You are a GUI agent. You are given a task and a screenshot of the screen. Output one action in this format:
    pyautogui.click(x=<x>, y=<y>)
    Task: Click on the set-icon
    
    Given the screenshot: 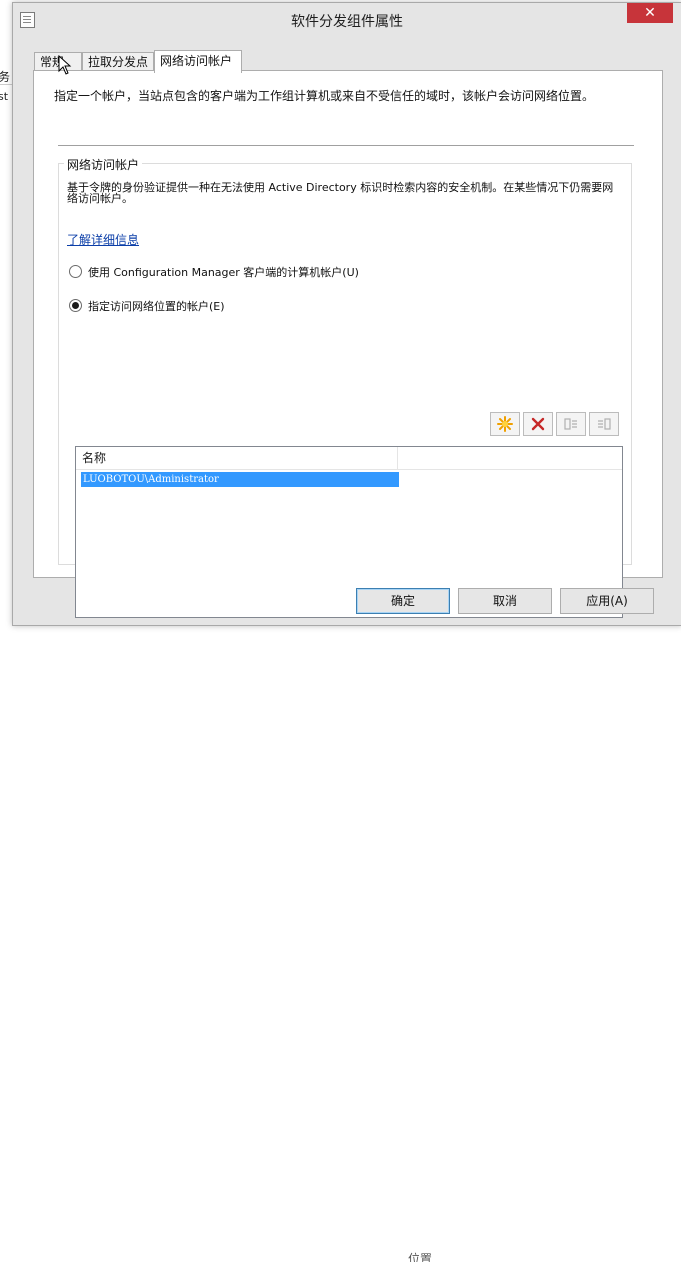 What is the action you would take?
    pyautogui.click(x=604, y=424)
    